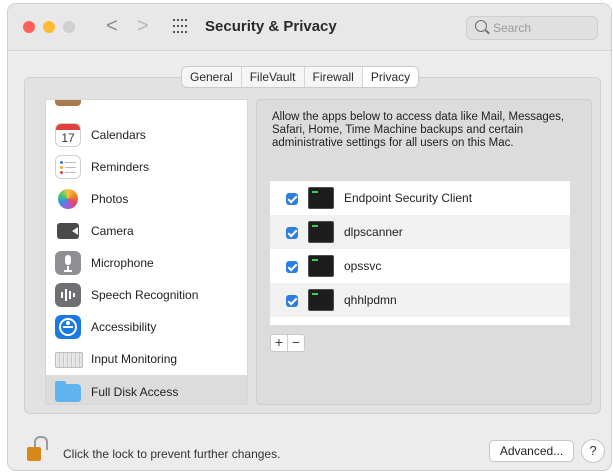  What do you see at coordinates (68, 231) in the screenshot?
I see `camera-icon` at bounding box center [68, 231].